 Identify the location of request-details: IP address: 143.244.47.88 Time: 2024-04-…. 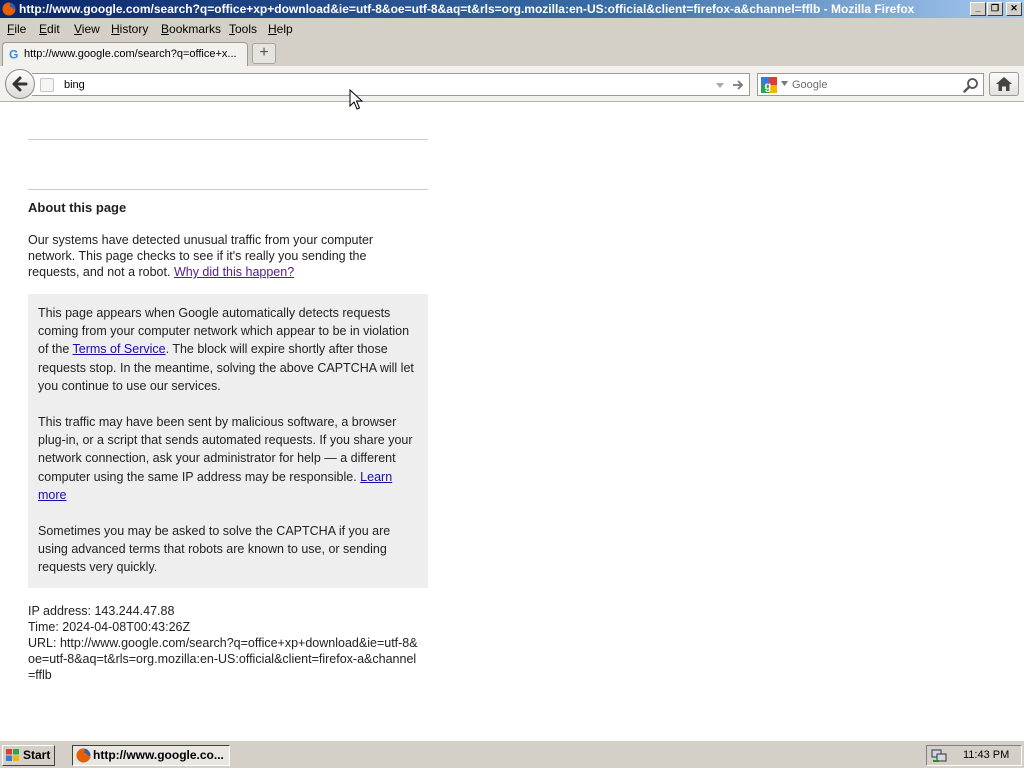
(224, 643).